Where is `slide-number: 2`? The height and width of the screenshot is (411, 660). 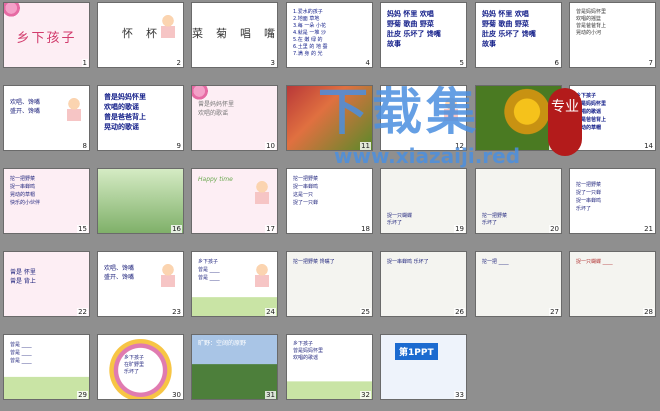 slide-number: 2 is located at coordinates (178, 63).